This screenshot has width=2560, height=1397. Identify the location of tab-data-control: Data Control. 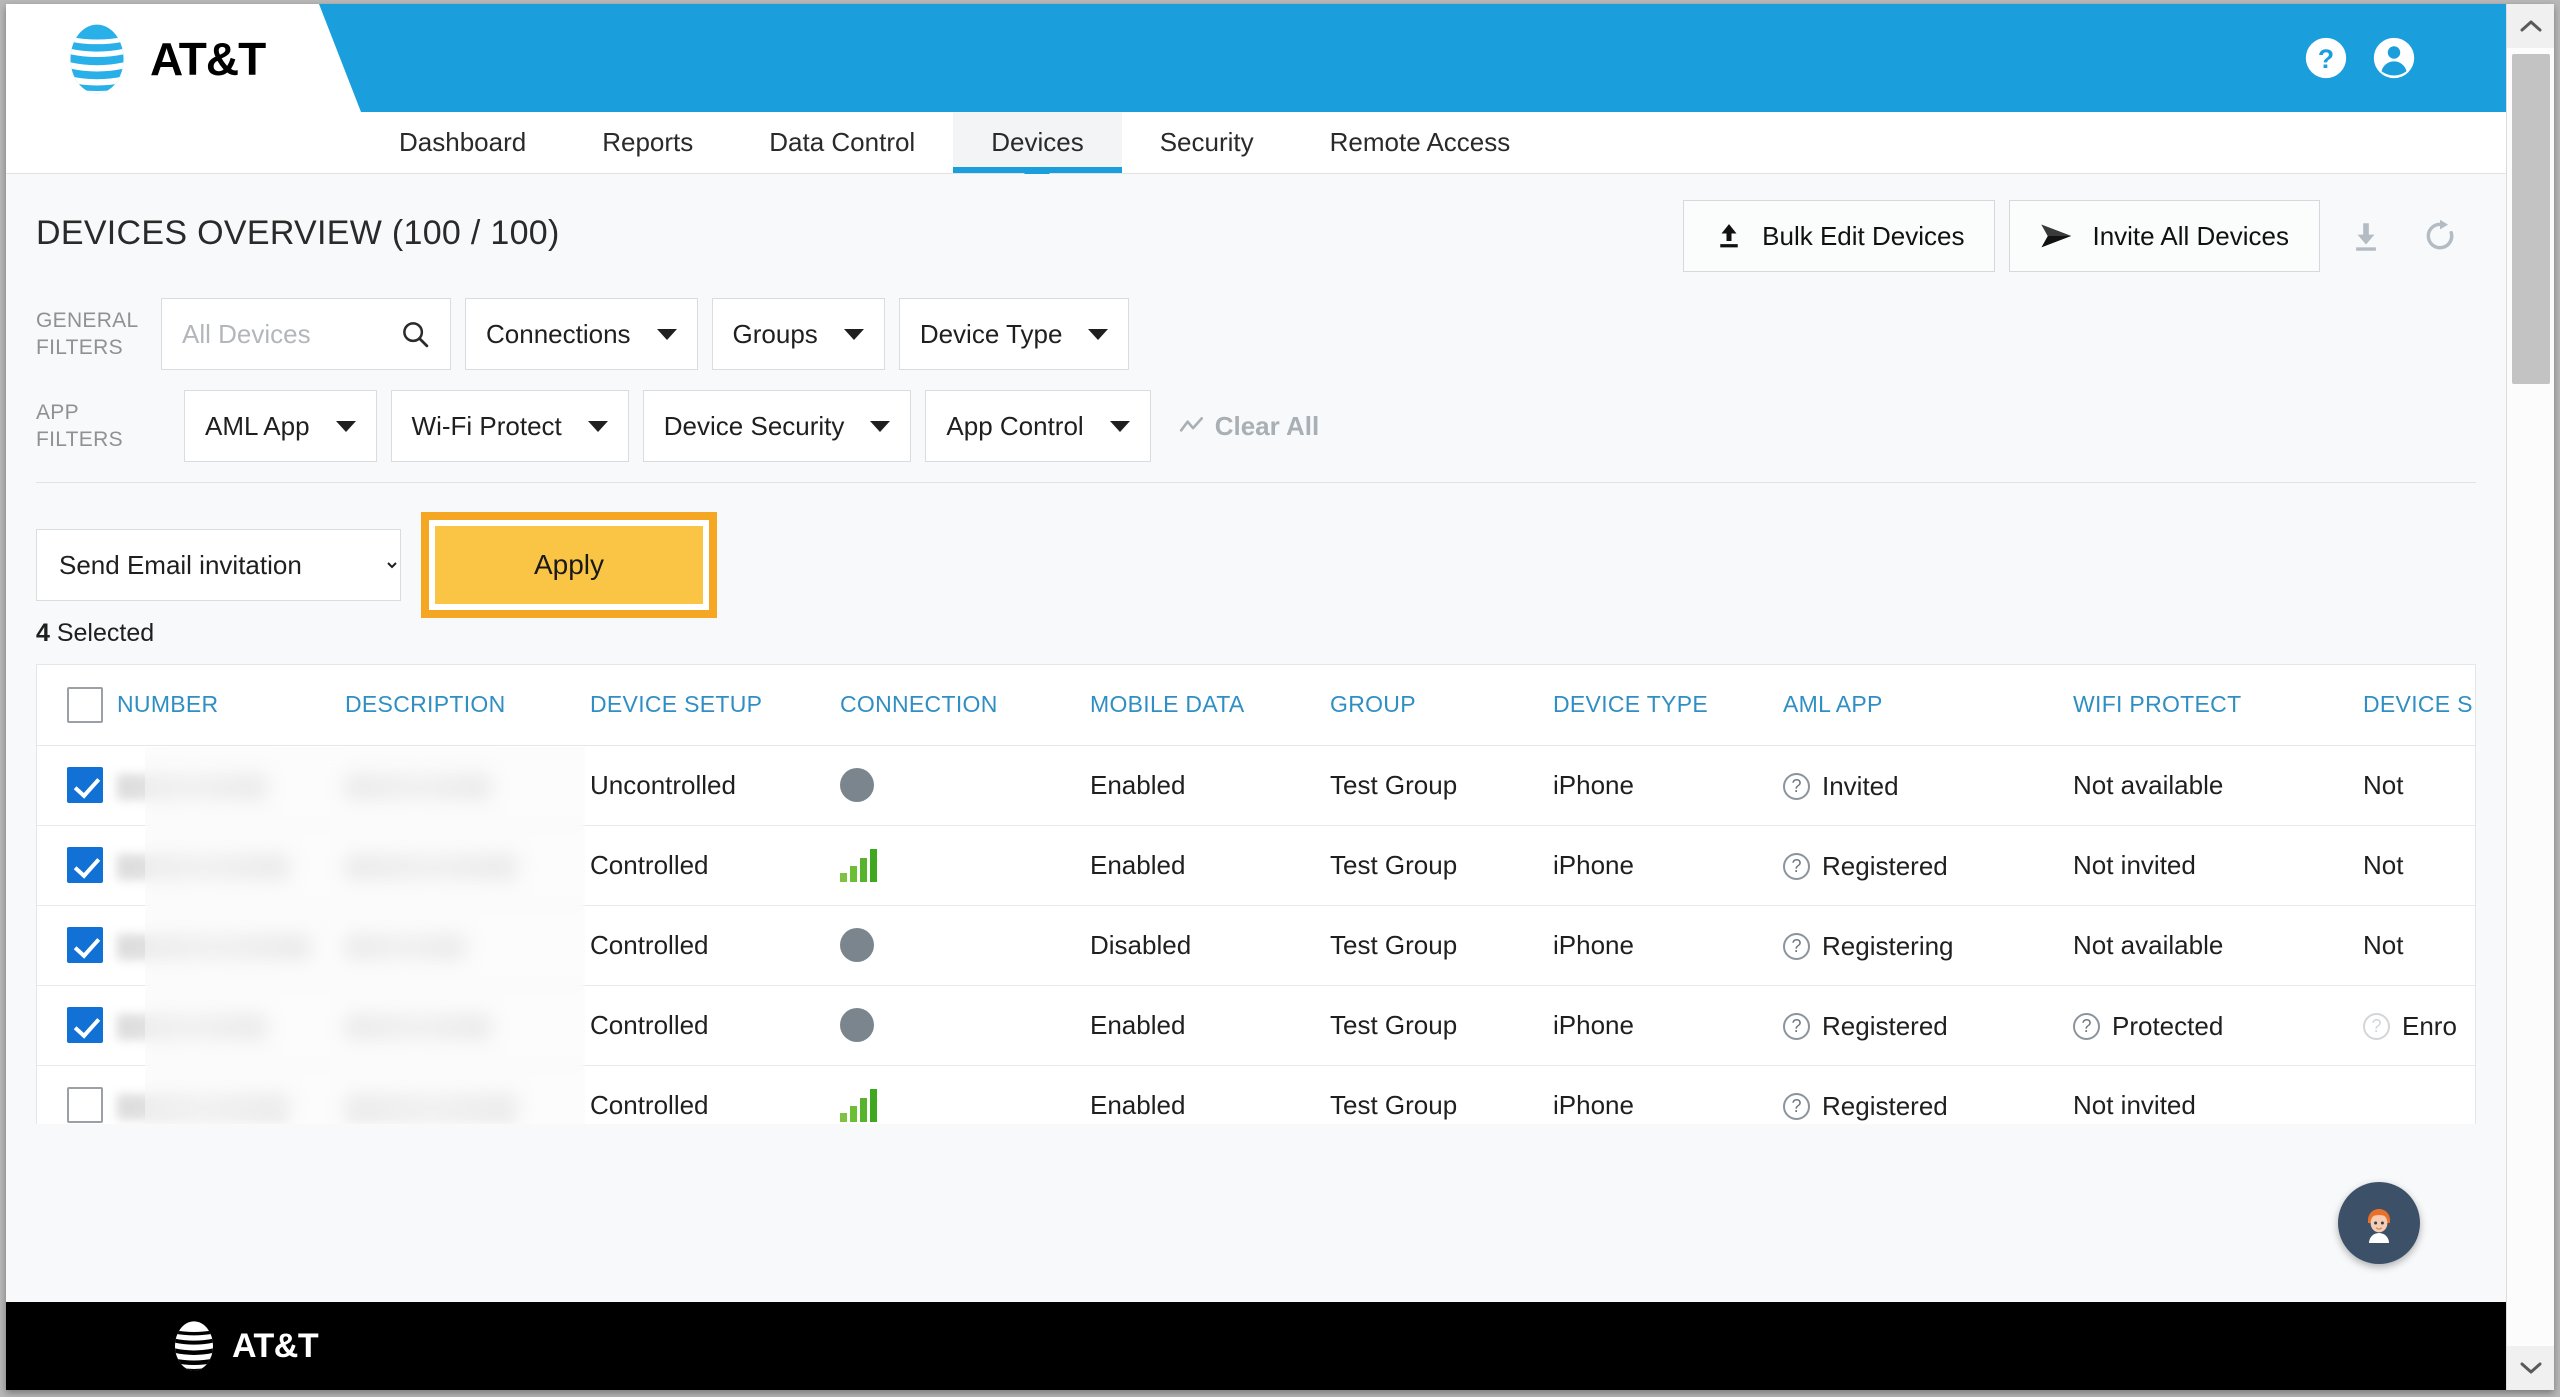
(842, 142).